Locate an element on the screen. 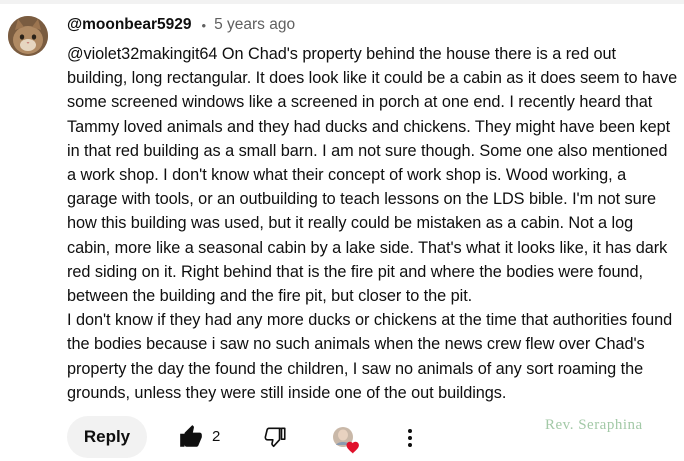 Image resolution: width=684 pixels, height=461 pixels. comment-header: @moonbear5929 • 5 years ago is located at coordinates (181, 25).